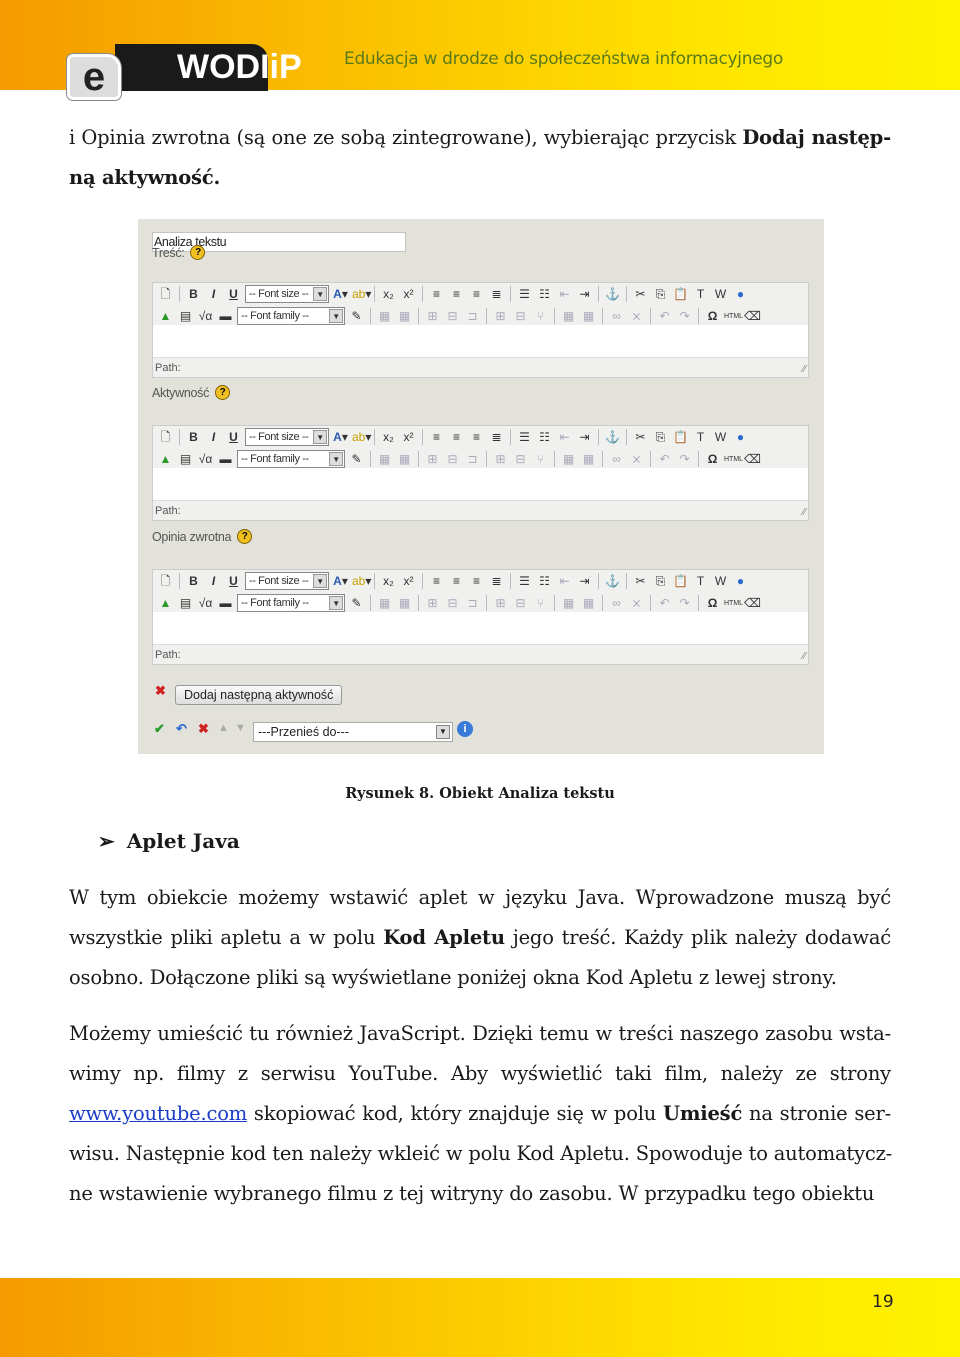  Describe the element at coordinates (159, 729) in the screenshot. I see `check-icon: ✔` at that location.